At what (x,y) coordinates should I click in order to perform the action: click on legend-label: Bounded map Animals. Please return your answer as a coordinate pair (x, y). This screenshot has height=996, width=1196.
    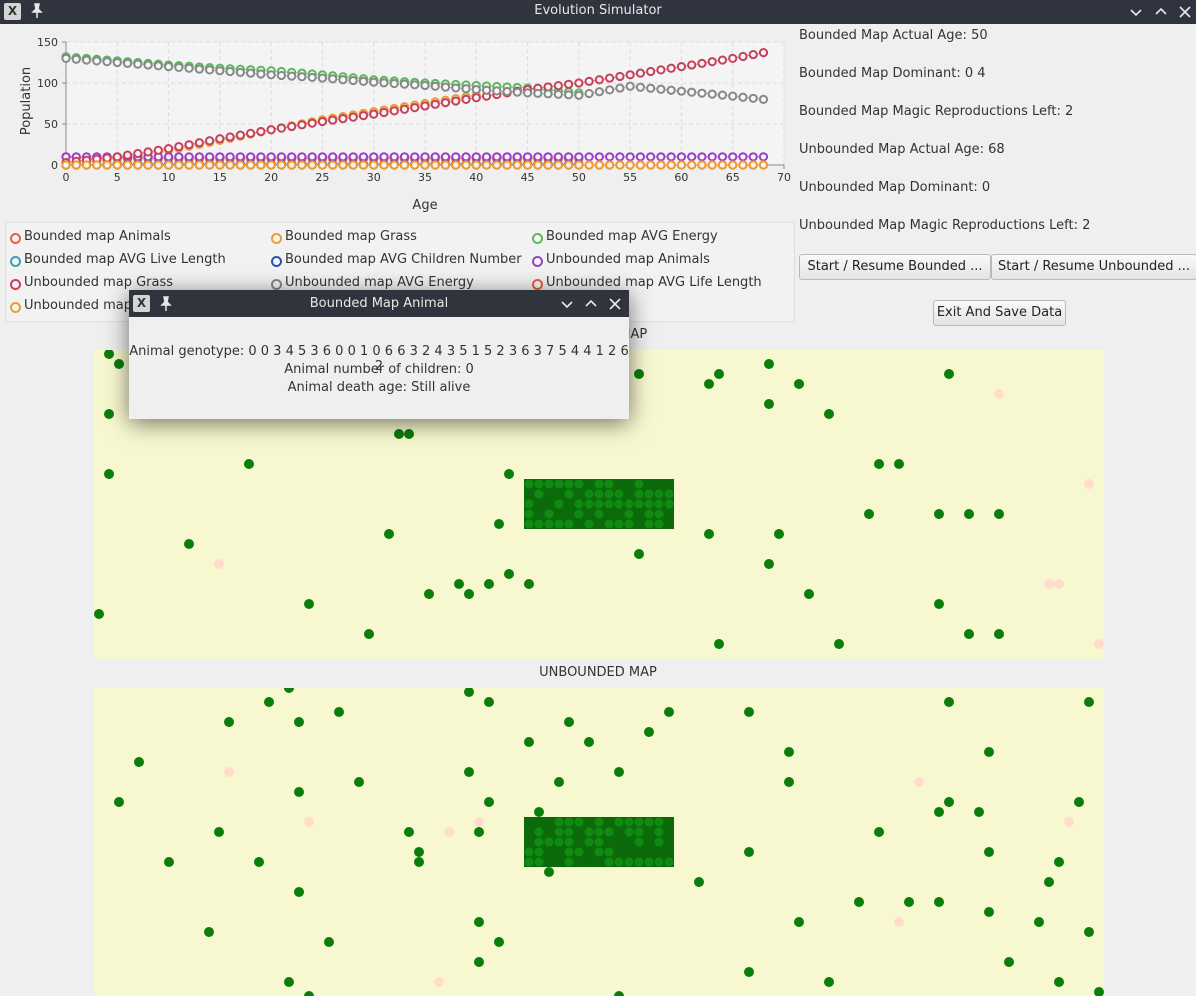
    Looking at the image, I should click on (97, 236).